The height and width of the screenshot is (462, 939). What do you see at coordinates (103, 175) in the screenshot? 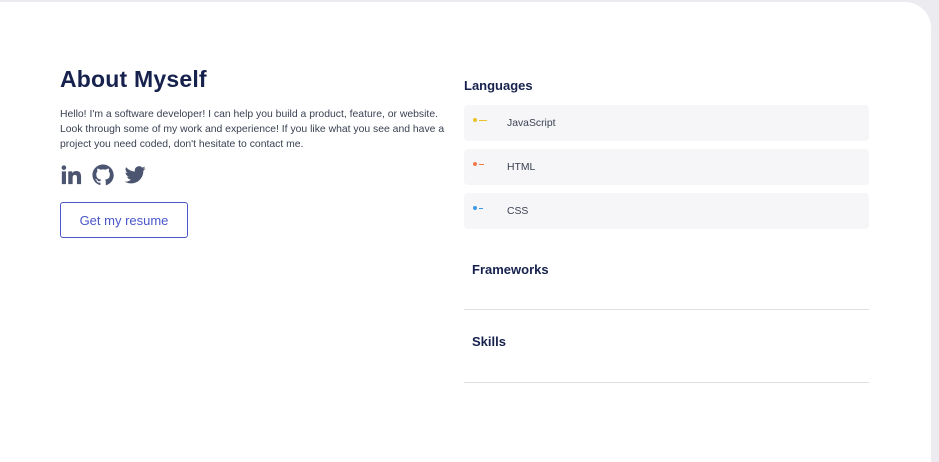
I see `github-icon` at bounding box center [103, 175].